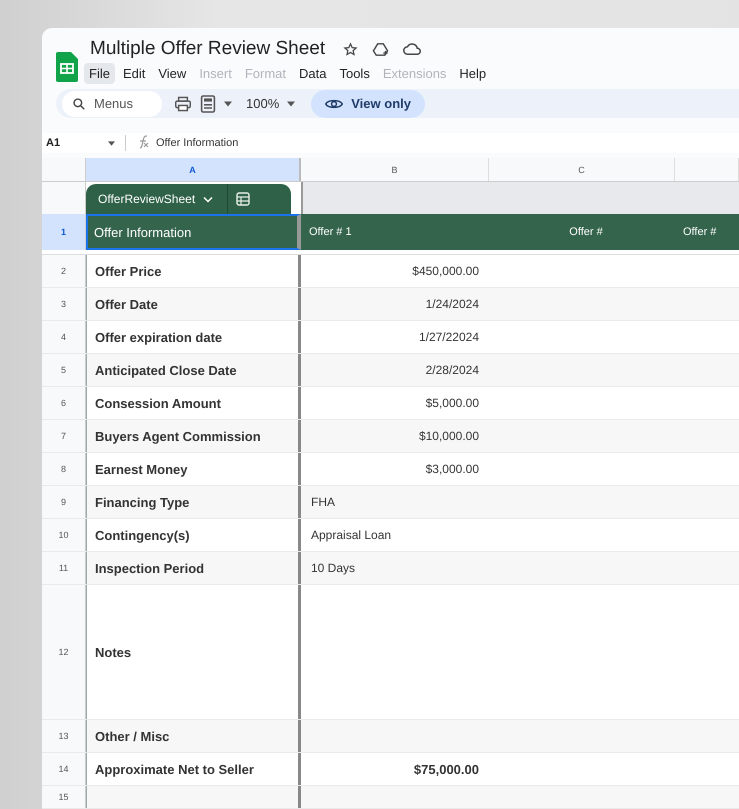  Describe the element at coordinates (582, 169) in the screenshot. I see `column-header: C` at that location.